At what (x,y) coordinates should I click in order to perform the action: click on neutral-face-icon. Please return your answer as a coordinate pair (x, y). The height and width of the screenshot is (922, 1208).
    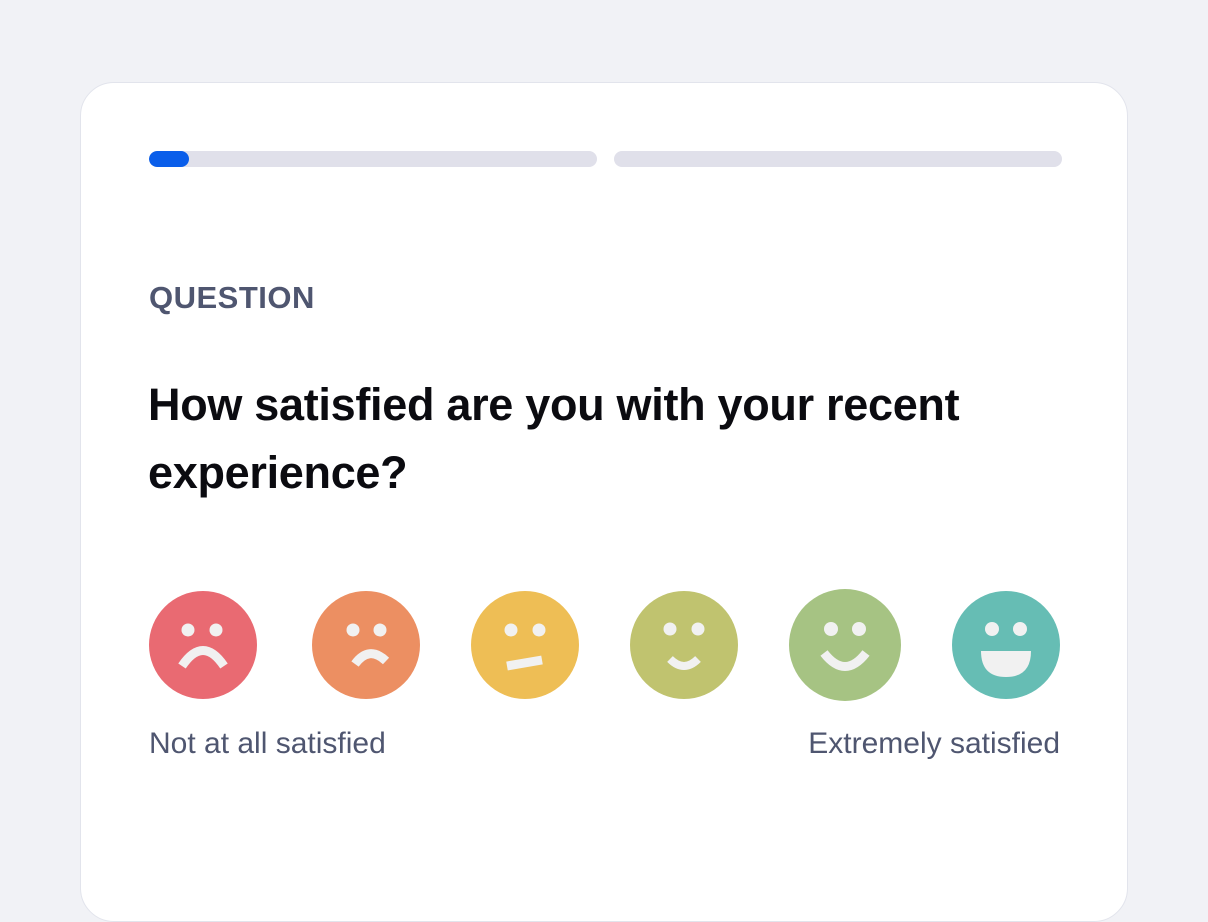
    Looking at the image, I should click on (525, 645).